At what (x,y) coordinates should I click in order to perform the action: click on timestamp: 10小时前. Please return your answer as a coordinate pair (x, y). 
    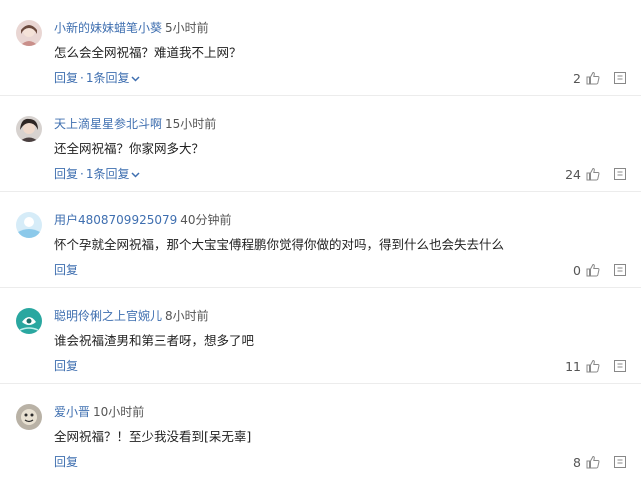
    Looking at the image, I should click on (119, 412).